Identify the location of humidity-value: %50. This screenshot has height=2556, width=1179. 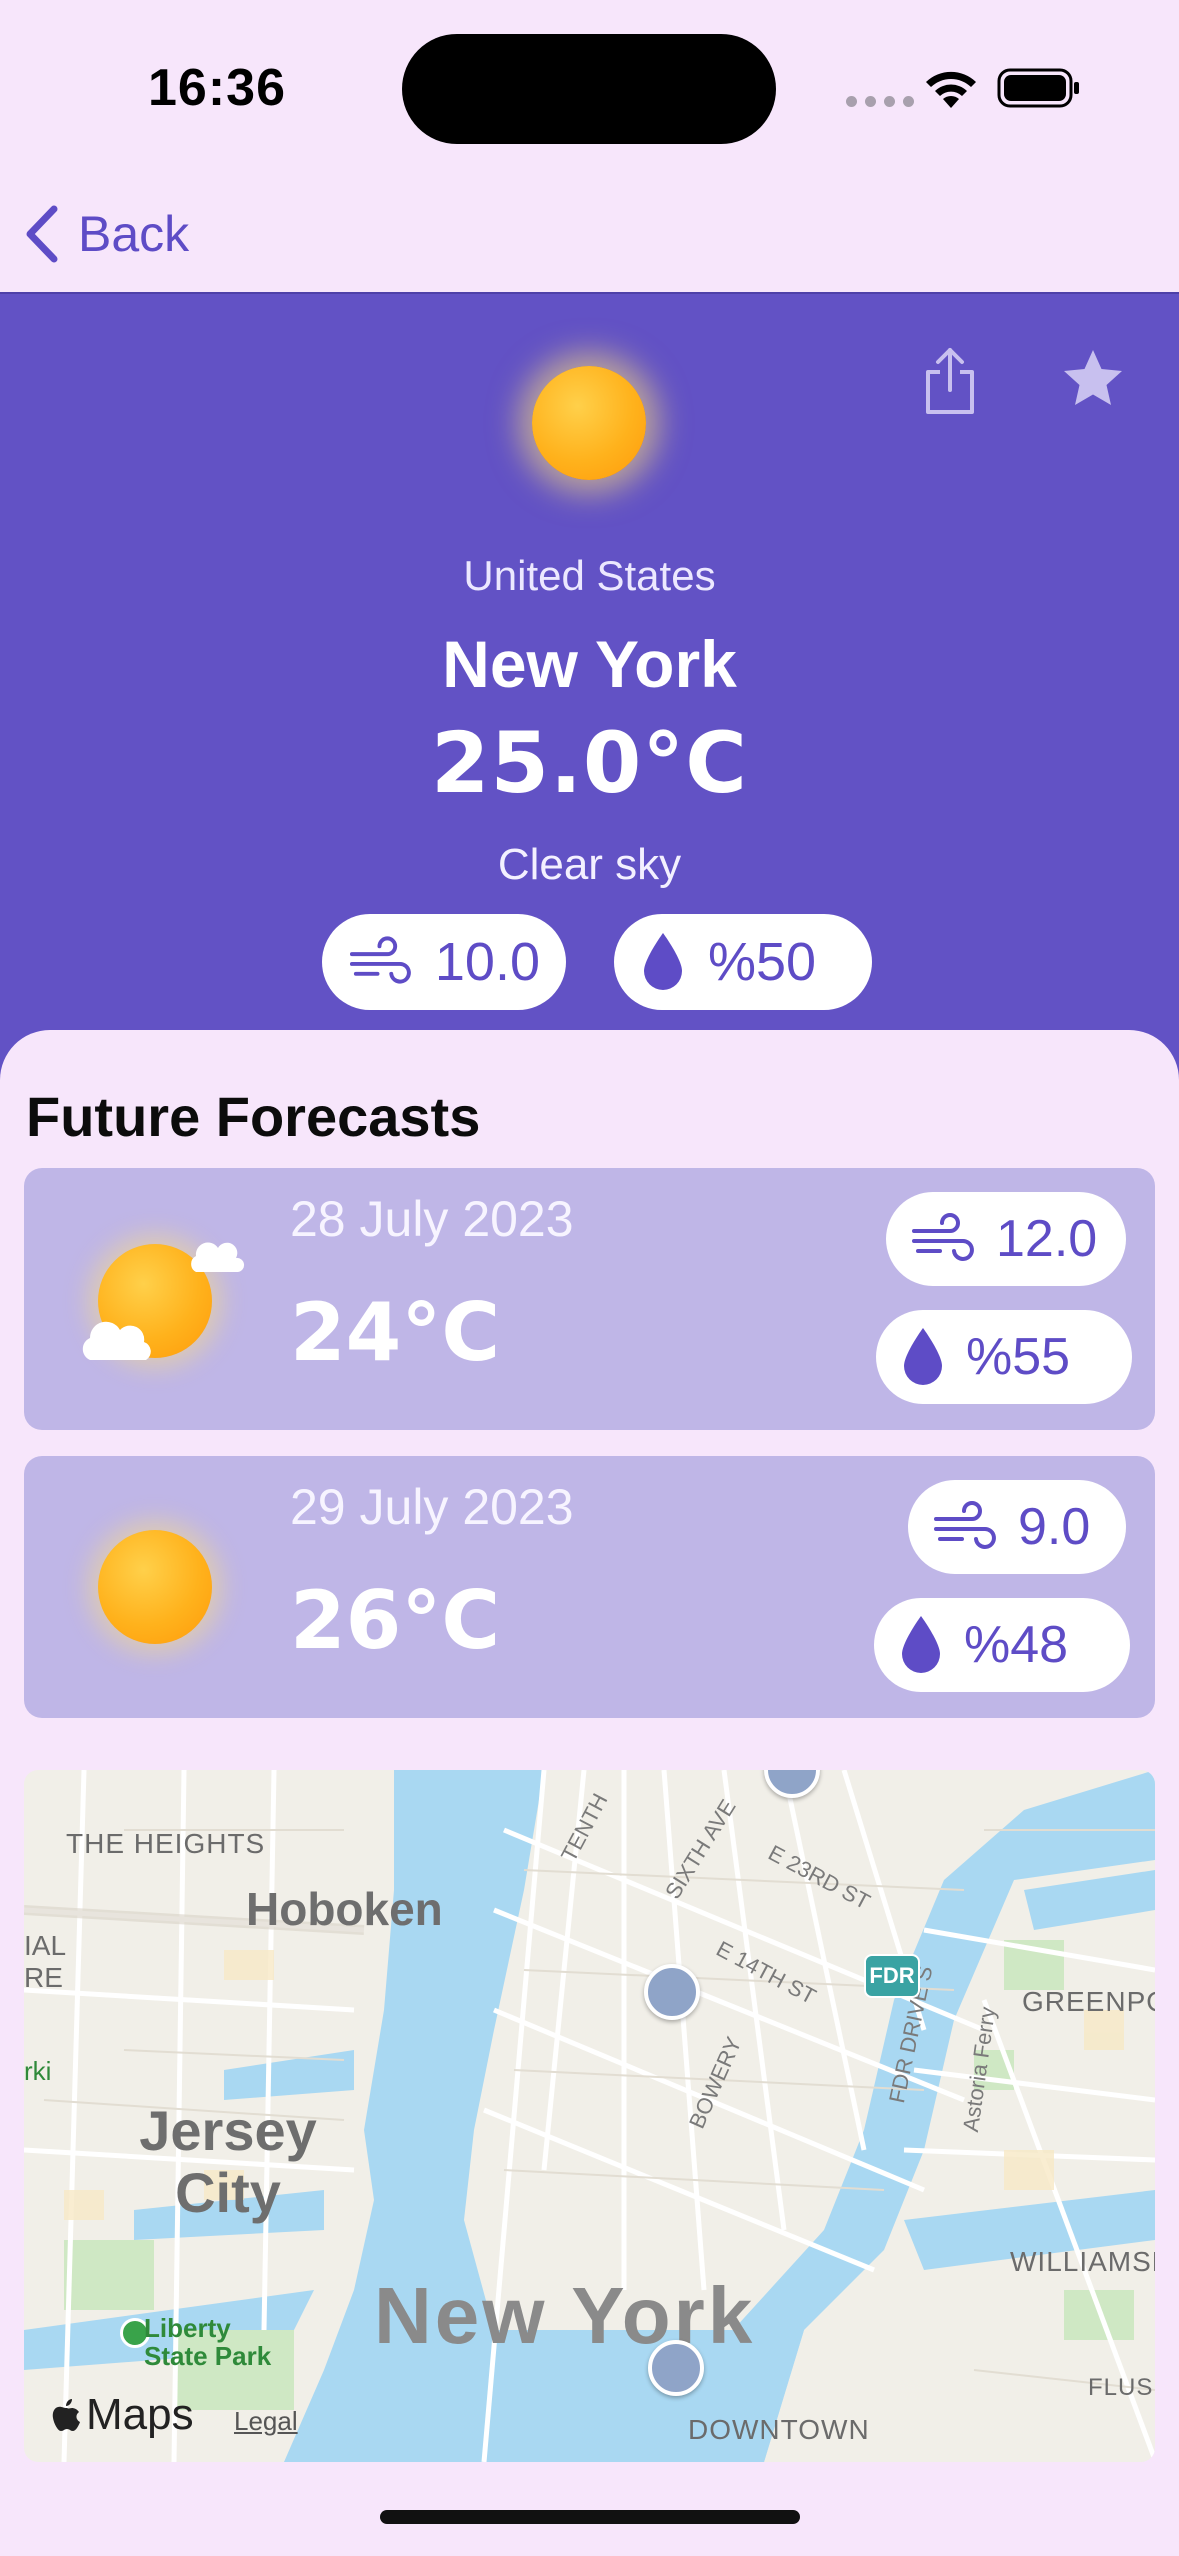
(762, 962).